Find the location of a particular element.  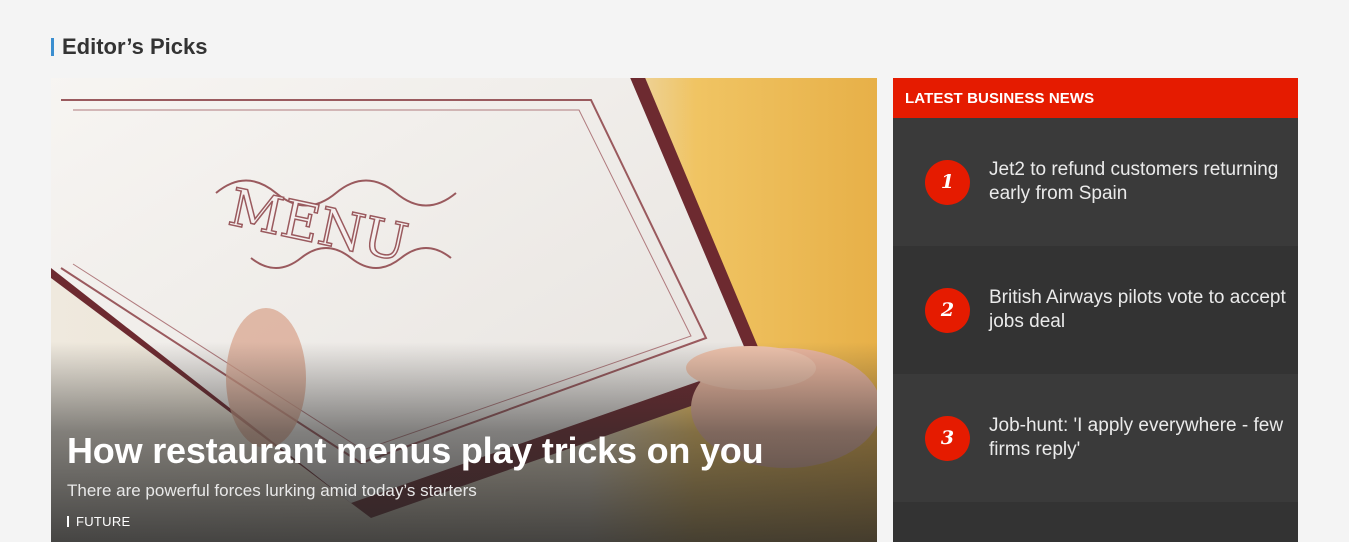

rank-badge: 1 is located at coordinates (947, 182).